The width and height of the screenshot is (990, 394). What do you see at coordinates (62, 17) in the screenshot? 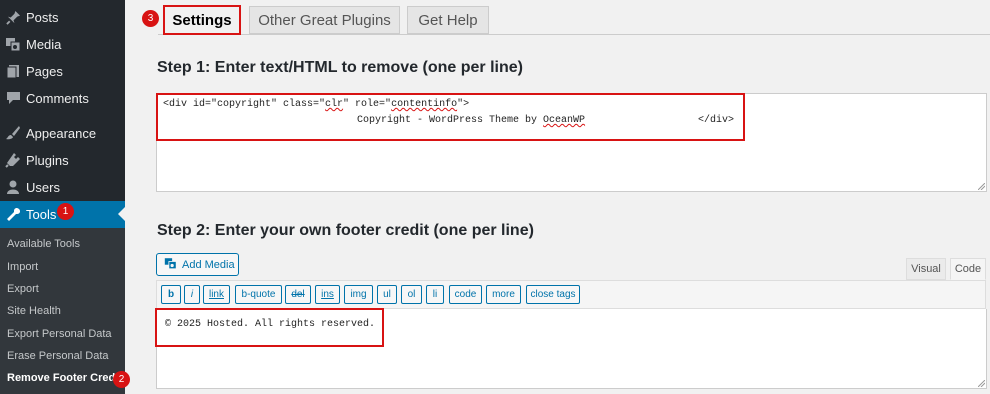
I see `menu-item-posts: Posts` at bounding box center [62, 17].